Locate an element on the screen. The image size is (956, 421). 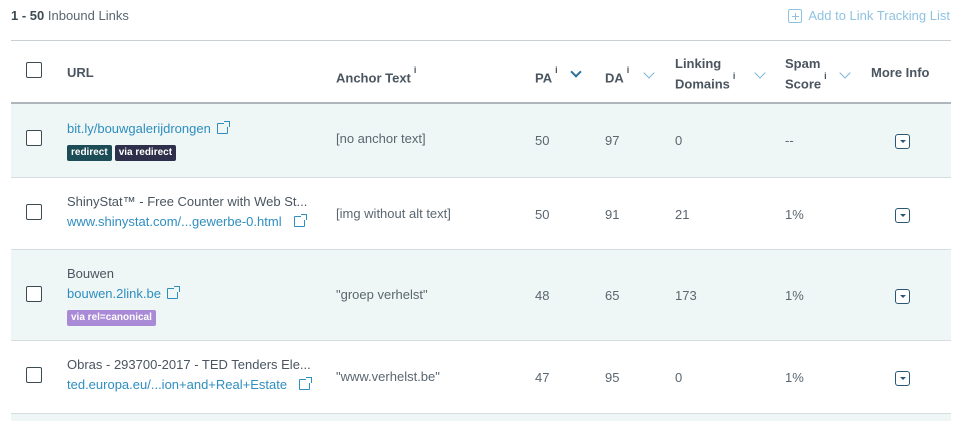
row-url-link: www.shinystat.com/...gewerbe-0.html is located at coordinates (174, 221).